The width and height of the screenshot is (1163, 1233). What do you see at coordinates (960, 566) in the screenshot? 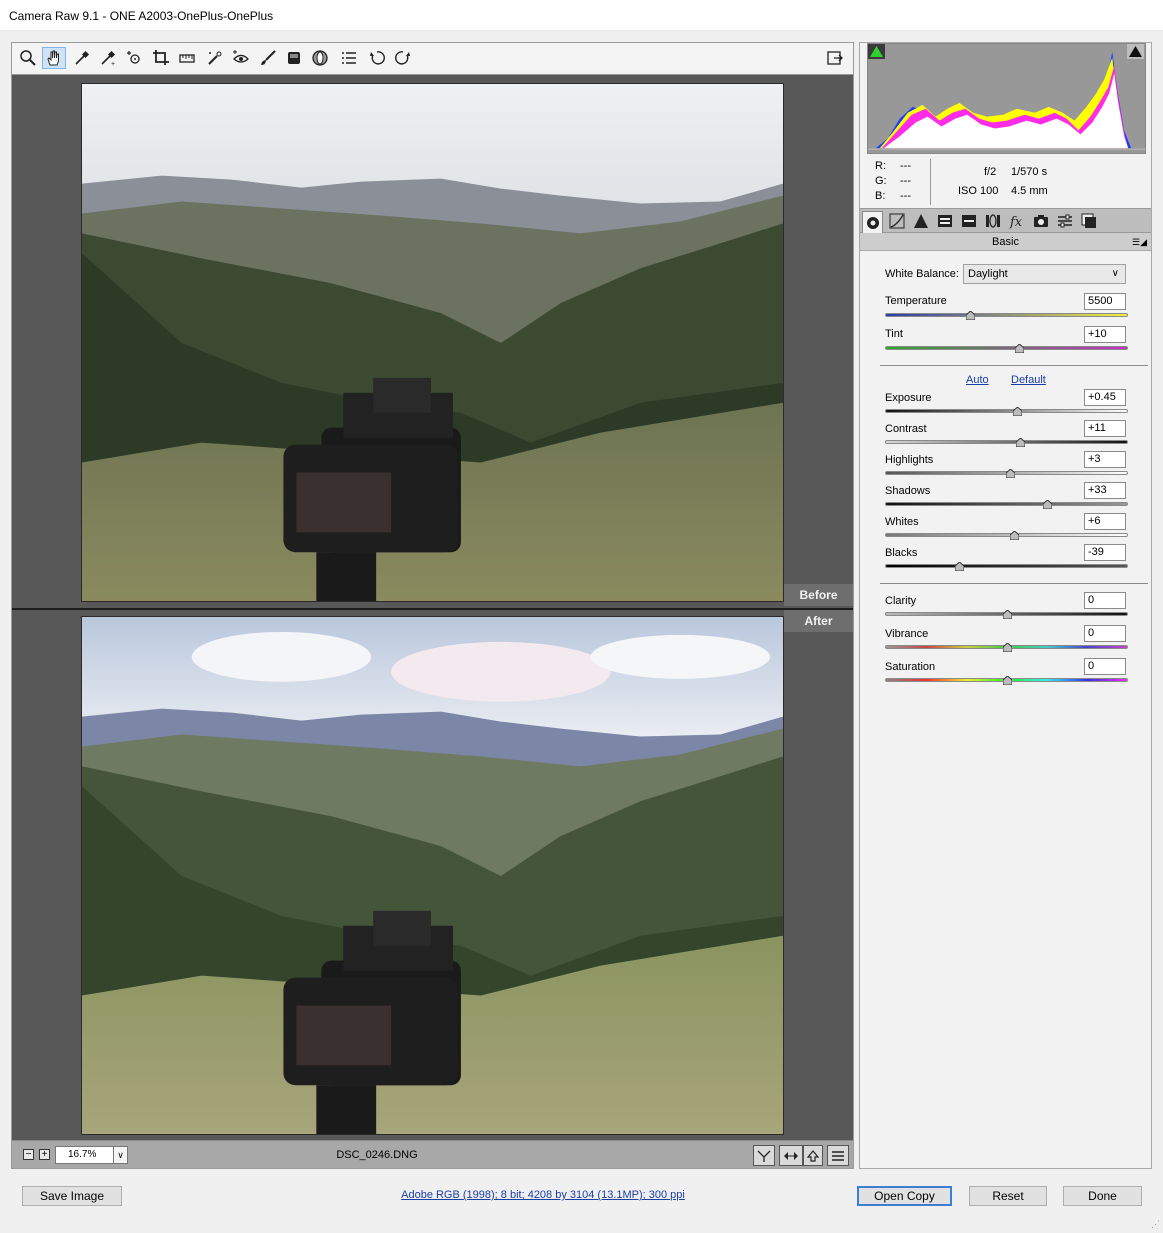
I see `blacks-slider-thumb` at bounding box center [960, 566].